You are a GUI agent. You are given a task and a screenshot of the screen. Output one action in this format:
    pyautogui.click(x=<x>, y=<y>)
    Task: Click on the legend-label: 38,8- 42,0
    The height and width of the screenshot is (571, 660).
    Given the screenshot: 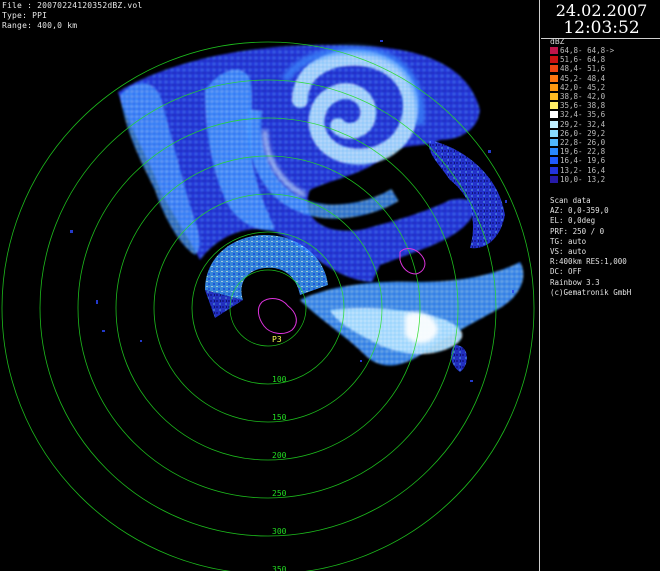 What is the action you would take?
    pyautogui.click(x=583, y=96)
    